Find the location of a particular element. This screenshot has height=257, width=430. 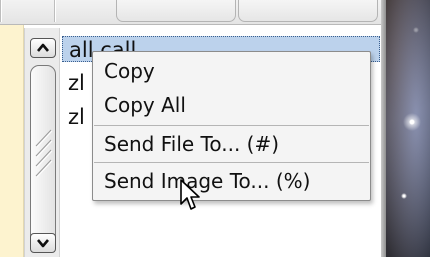

menu-item-copy-all: Copy All is located at coordinates (231, 105).